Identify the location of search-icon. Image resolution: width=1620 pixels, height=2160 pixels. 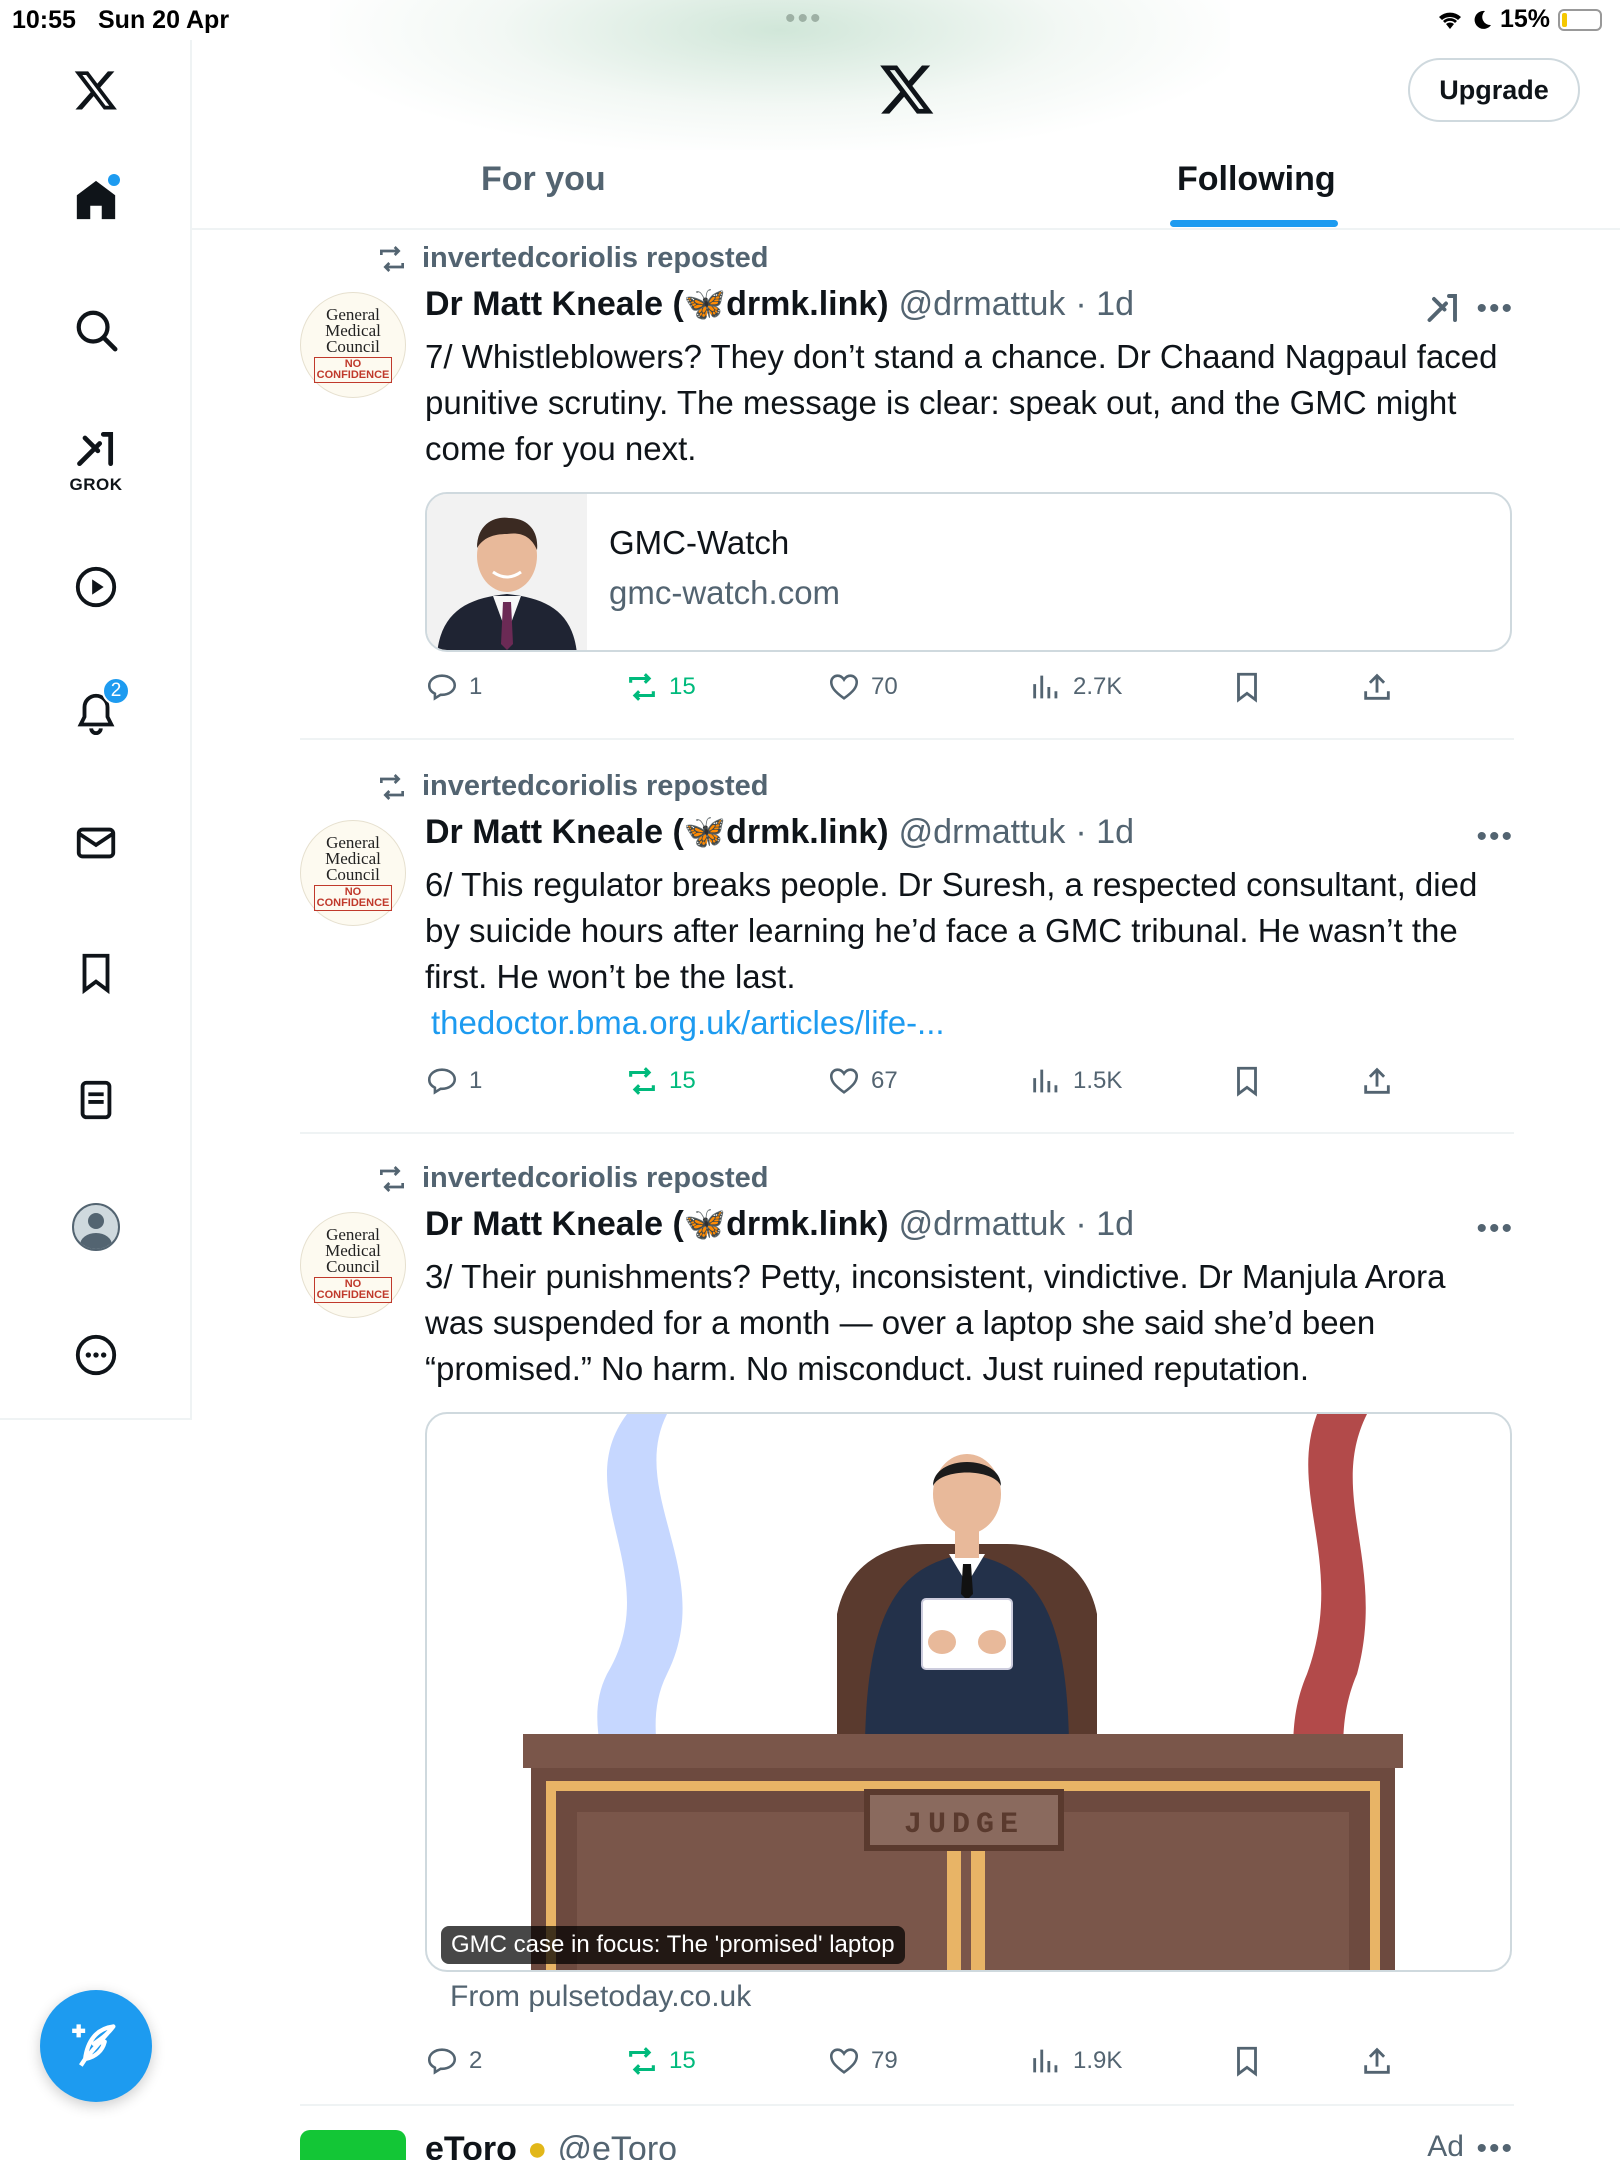
(96, 330).